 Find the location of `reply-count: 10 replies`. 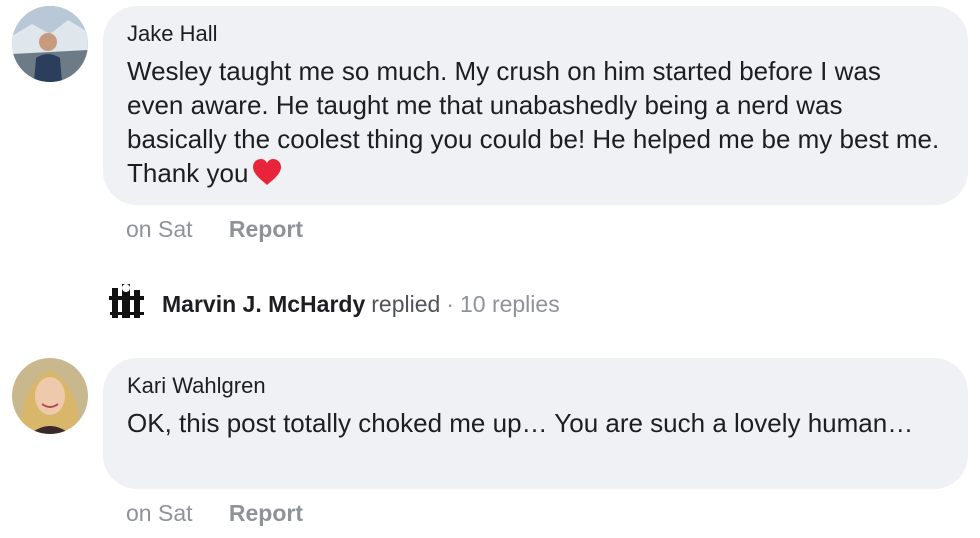

reply-count: 10 replies is located at coordinates (510, 304).